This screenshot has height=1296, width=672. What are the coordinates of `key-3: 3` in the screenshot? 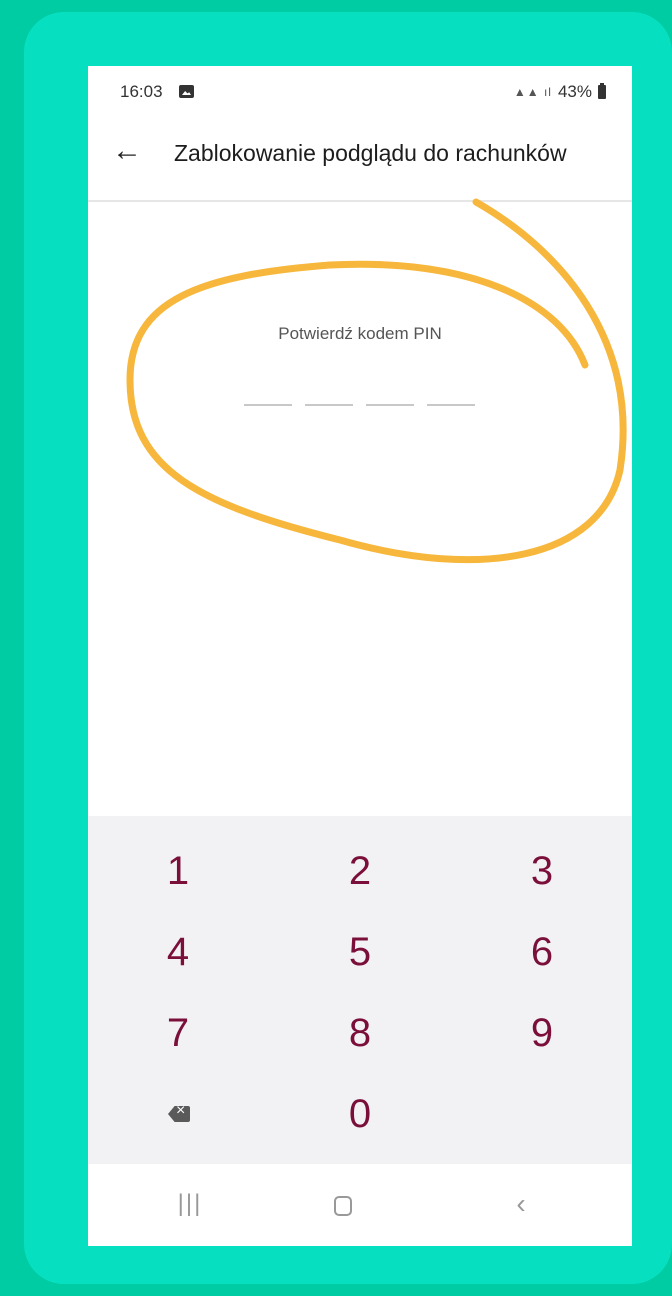 It's located at (542, 871).